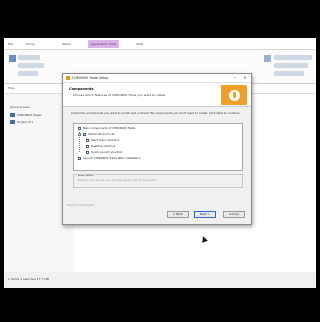 This screenshot has width=320, height=322. I want to click on logo-mark-icon, so click(234, 95).